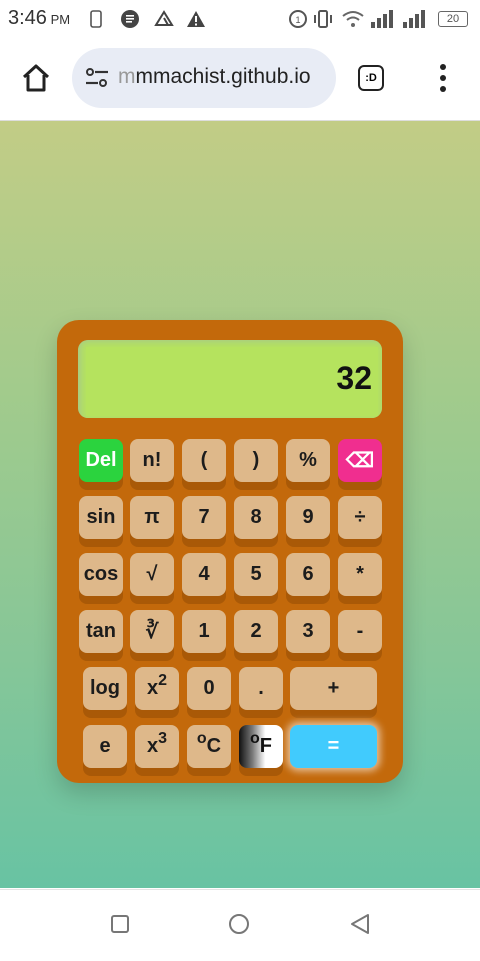 The height and width of the screenshot is (961, 480). Describe the element at coordinates (105, 746) in the screenshot. I see `e-button: e` at that location.